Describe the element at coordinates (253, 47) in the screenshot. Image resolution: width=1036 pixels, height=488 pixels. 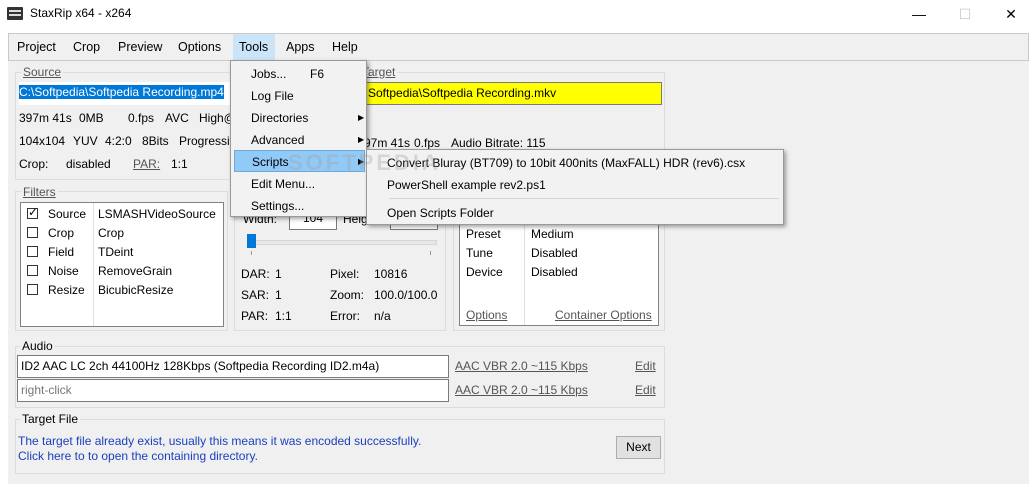
I see `menu-tools-open: Tools` at that location.